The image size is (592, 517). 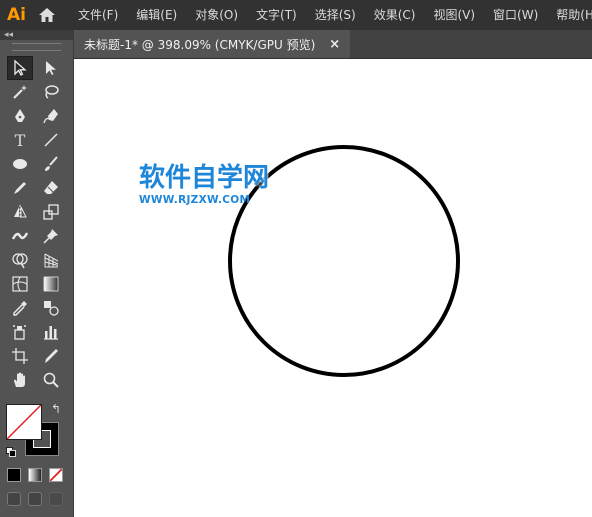 I want to click on line-segment-icon, so click(x=51, y=140).